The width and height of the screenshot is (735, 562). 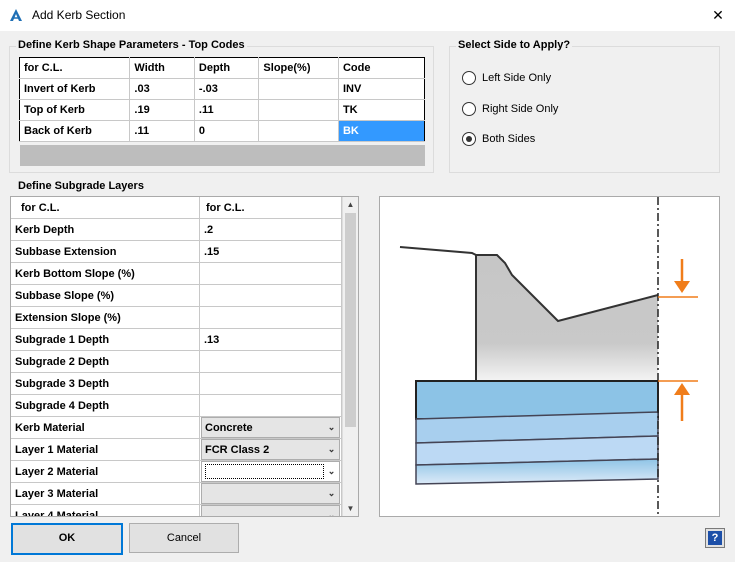 I want to click on material-cell: FCR Class 2 ⌄, so click(x=270, y=449).